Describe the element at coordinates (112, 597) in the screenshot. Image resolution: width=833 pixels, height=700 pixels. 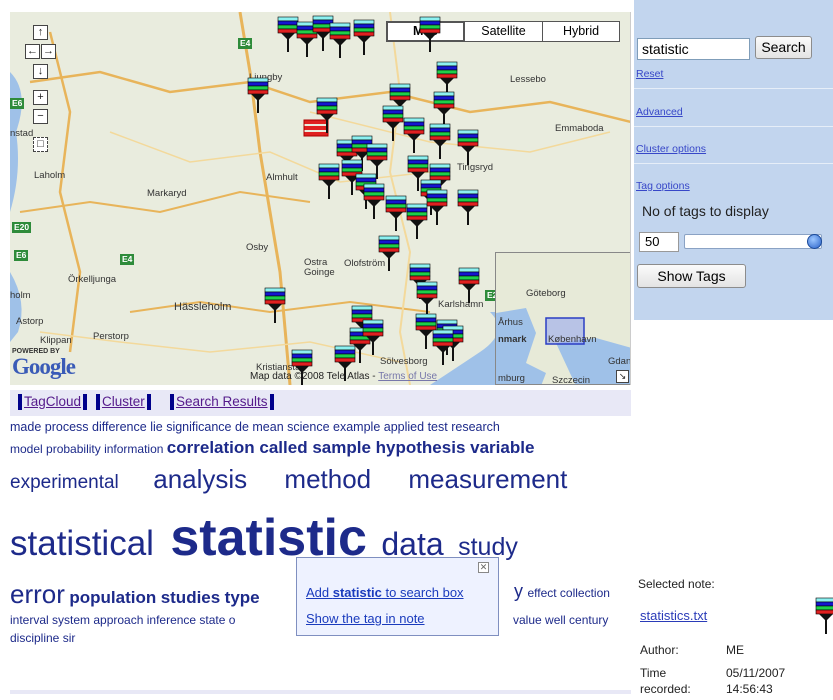
I see `tag: population` at that location.